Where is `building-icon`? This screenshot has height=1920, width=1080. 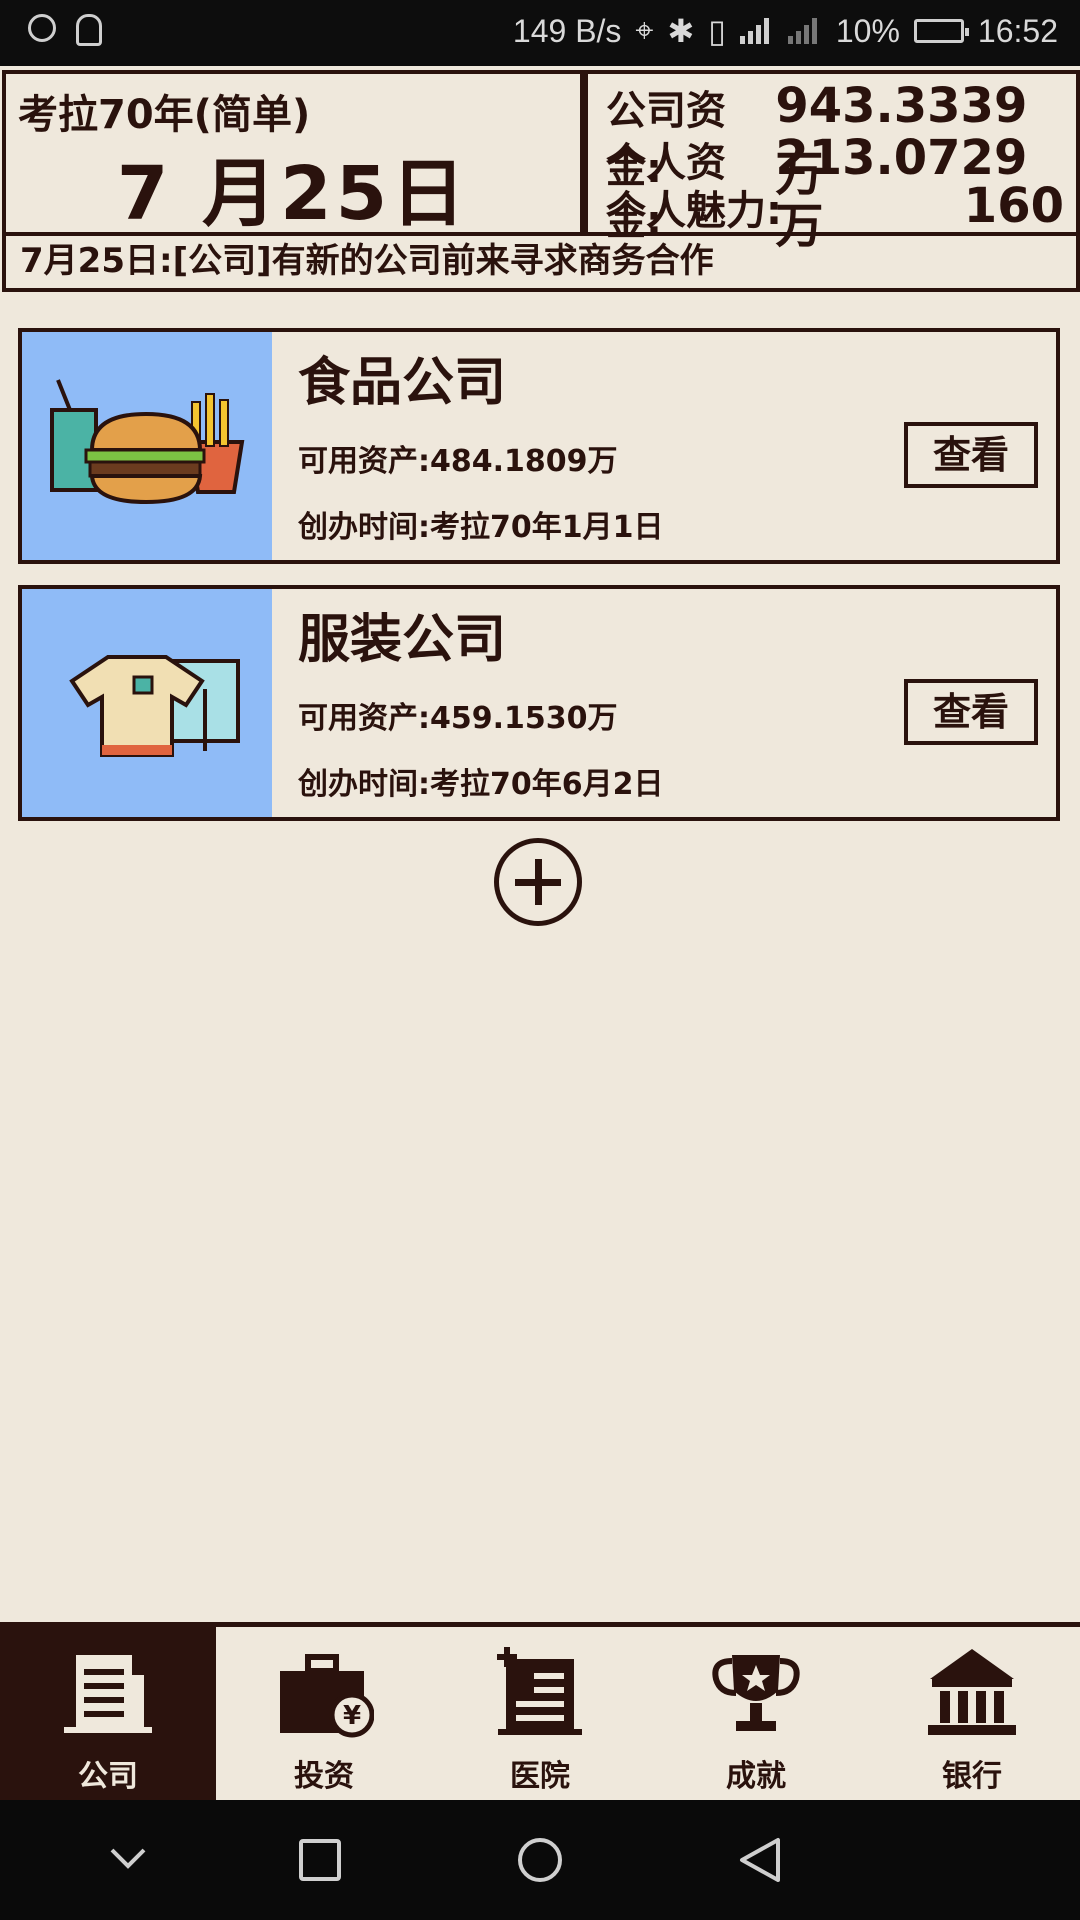
building-icon is located at coordinates (108, 1694).